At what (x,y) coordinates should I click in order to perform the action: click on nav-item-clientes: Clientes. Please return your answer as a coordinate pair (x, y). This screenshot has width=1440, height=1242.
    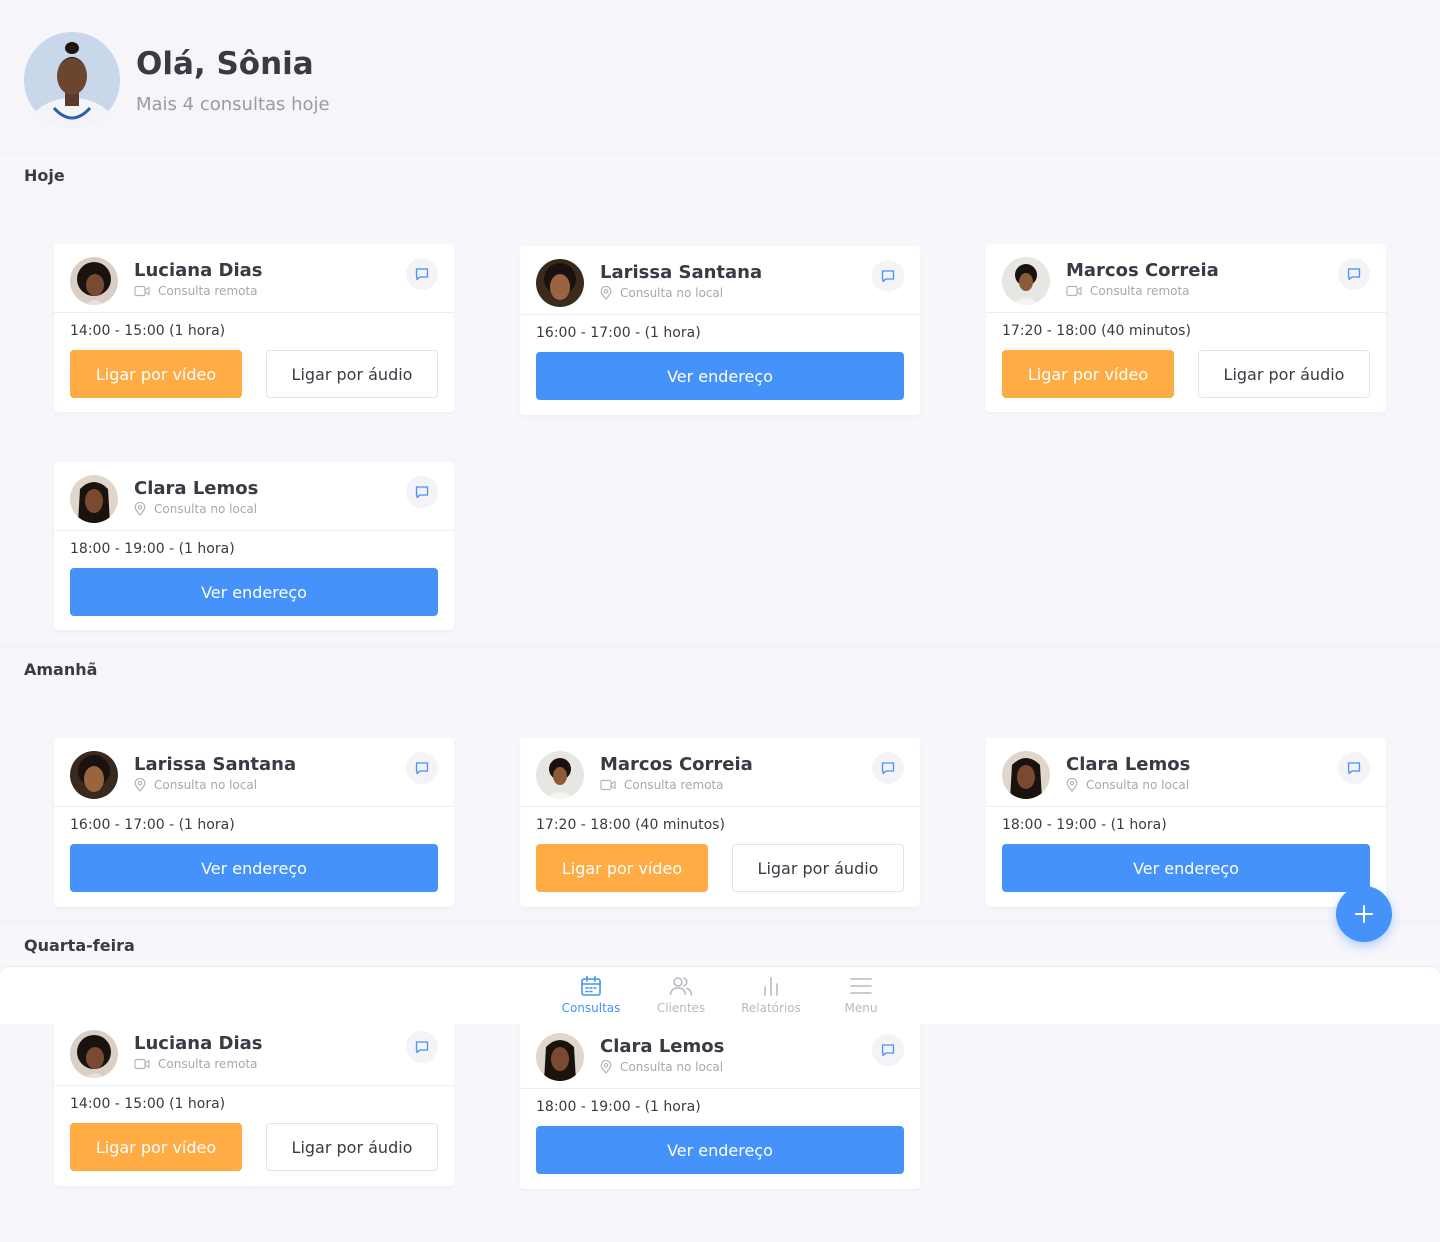
    Looking at the image, I should click on (681, 997).